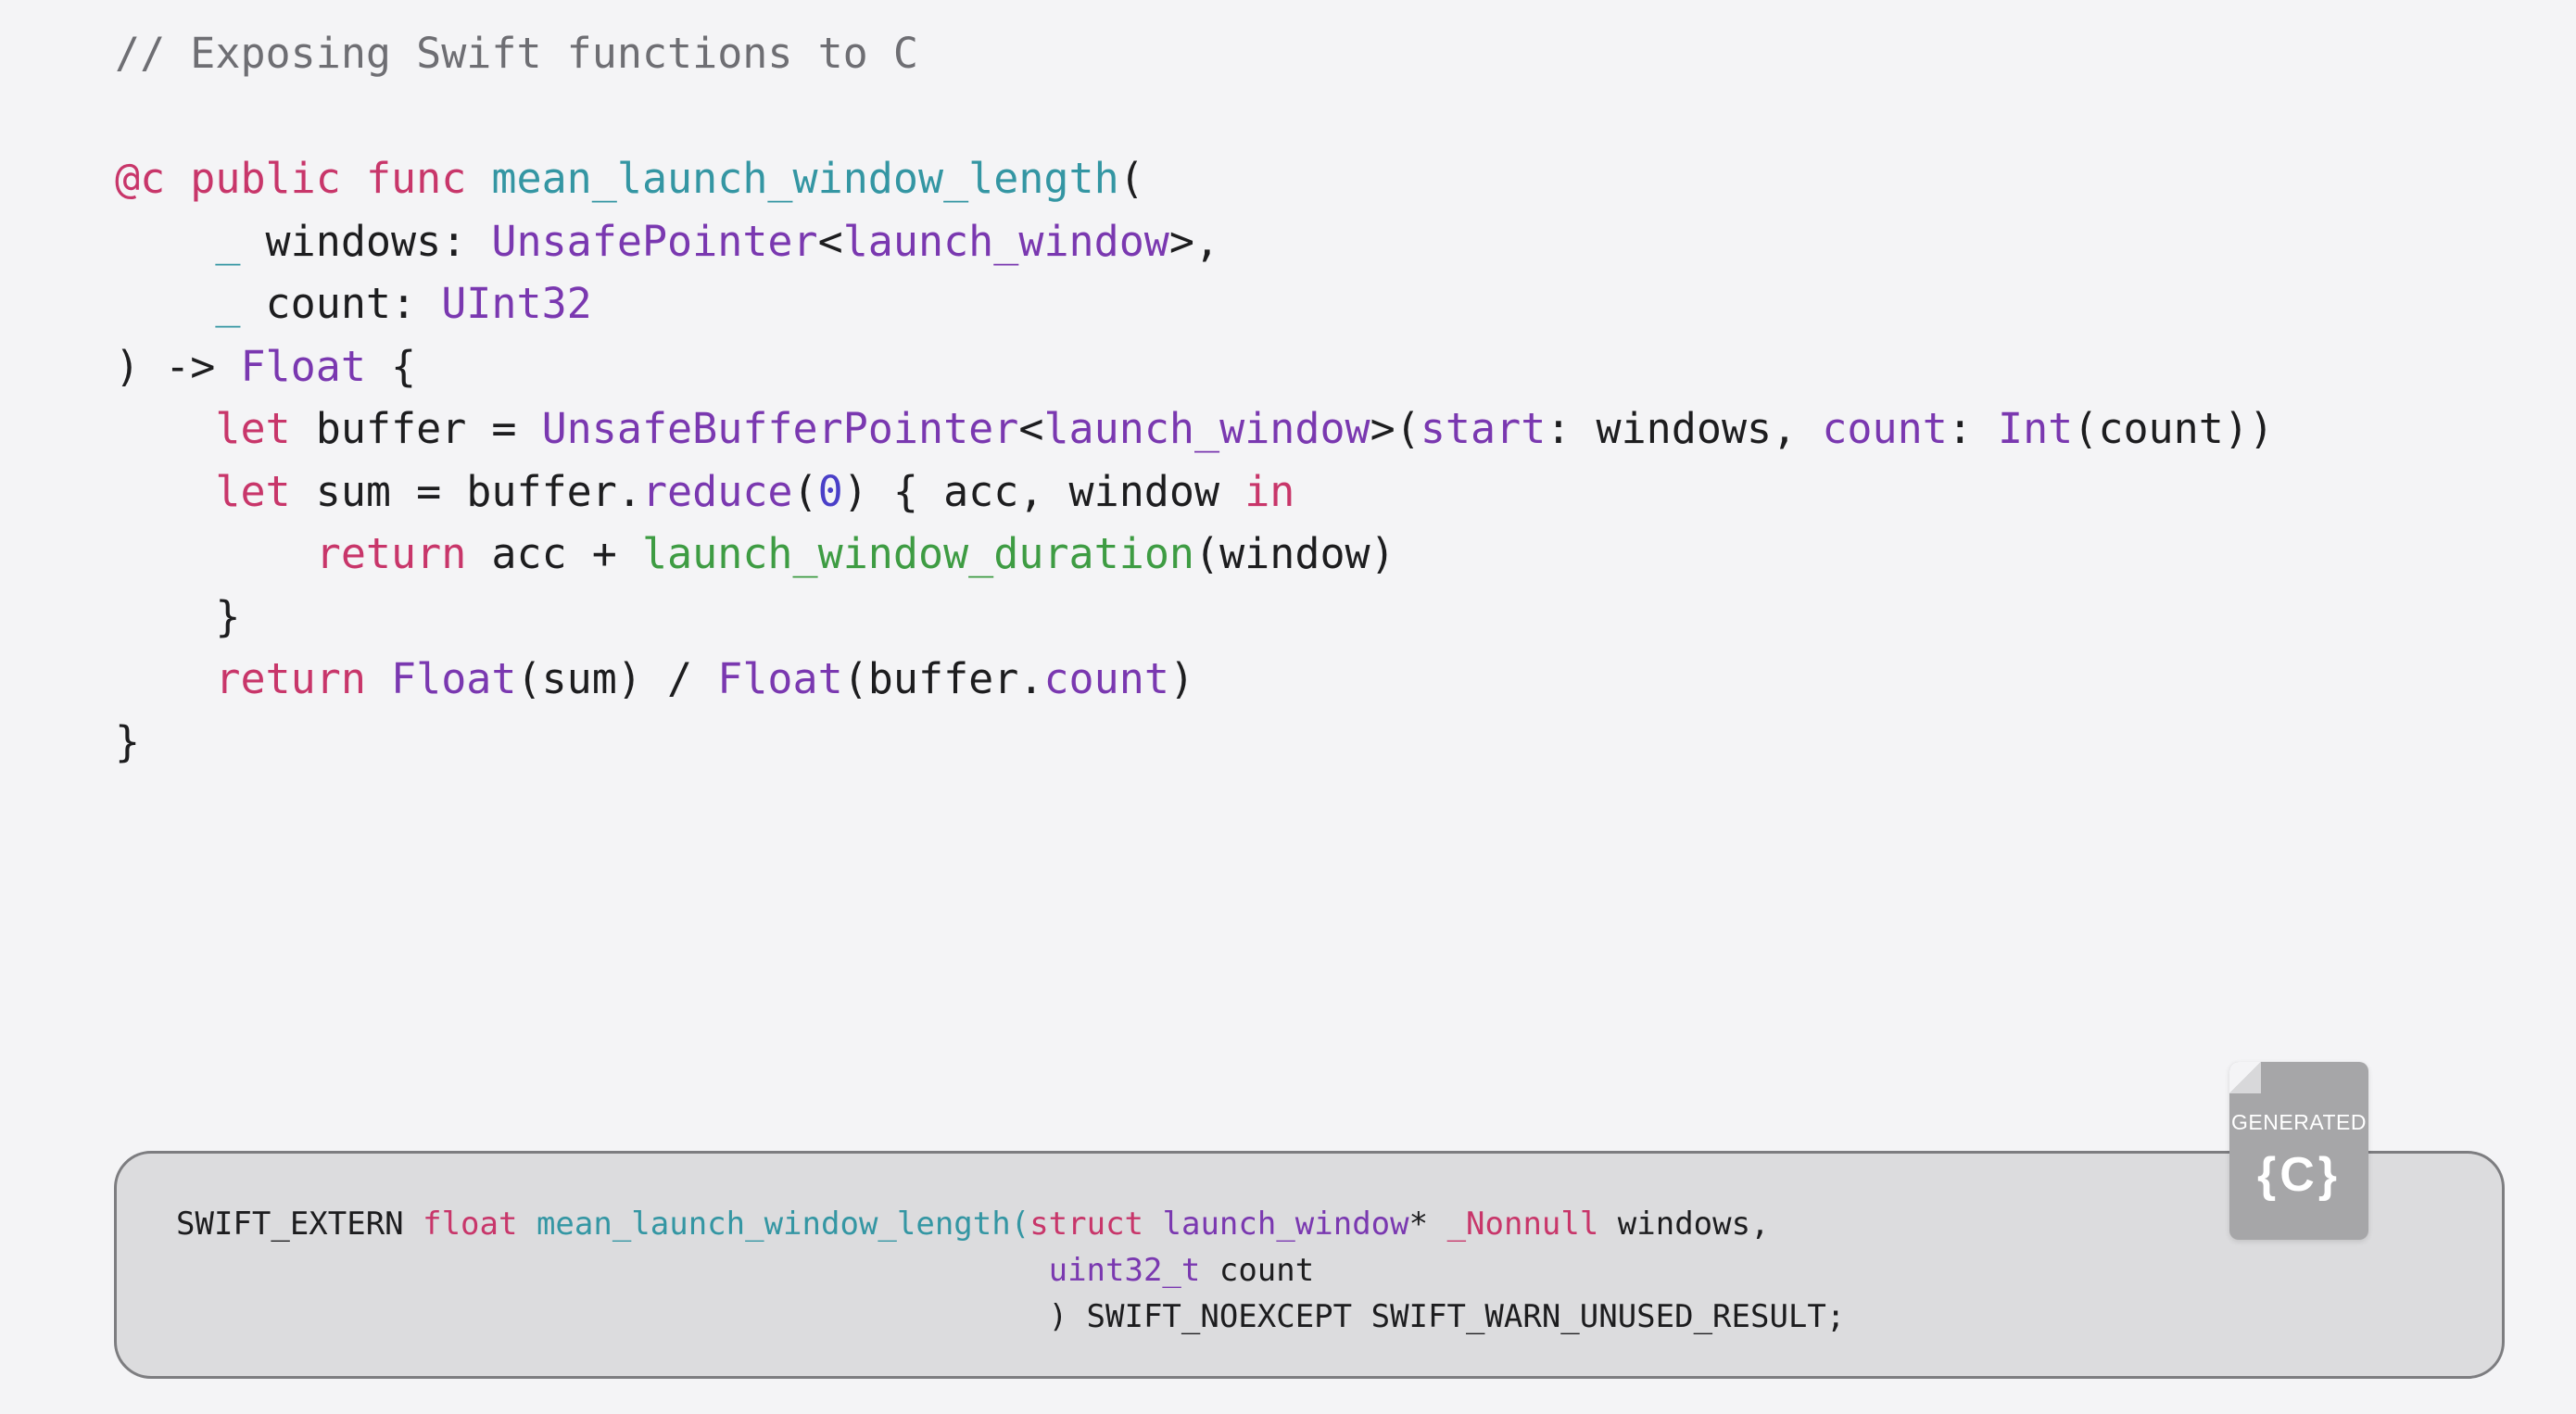  I want to click on arg-label-count: count, so click(1885, 428).